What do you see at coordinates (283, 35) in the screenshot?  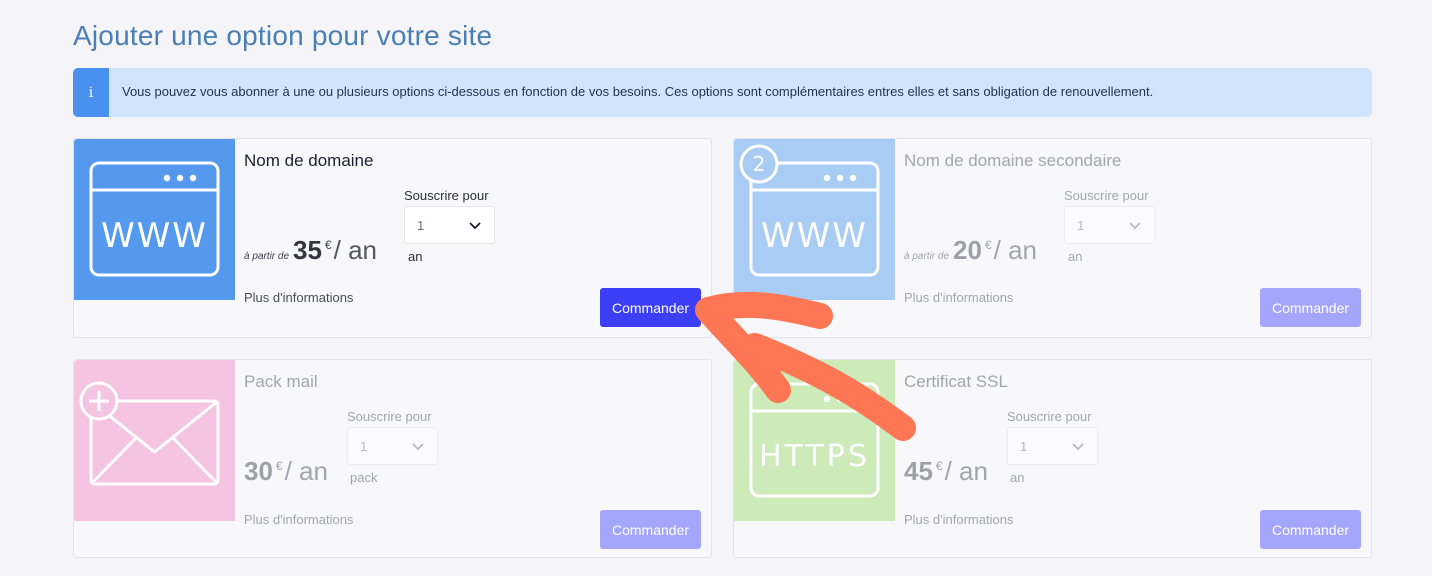 I see `page-title: Ajouter une option pour votre site` at bounding box center [283, 35].